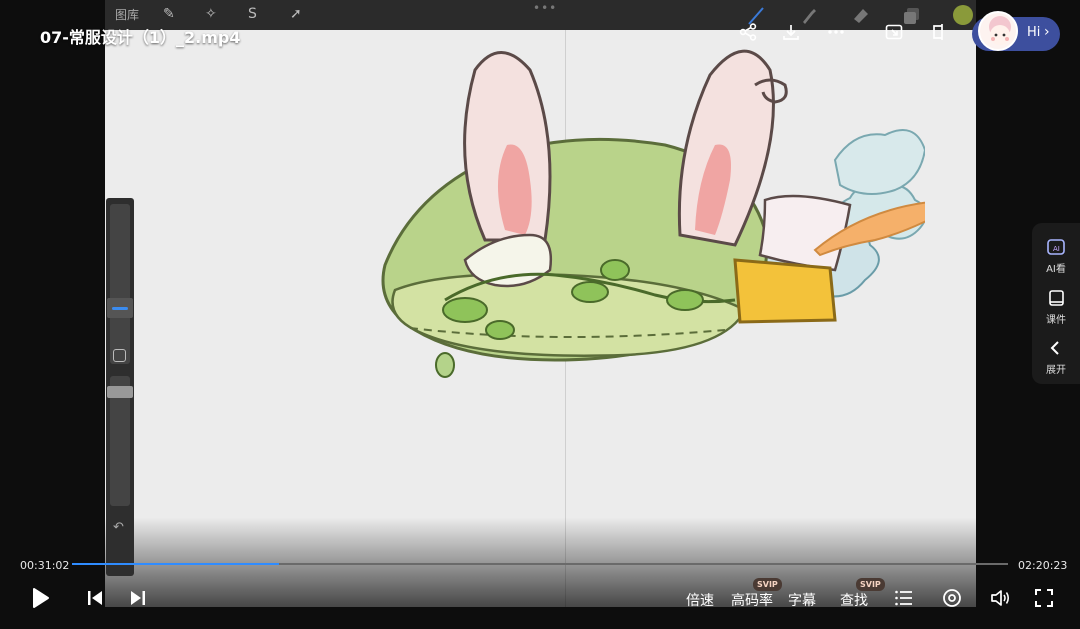  I want to click on undo-icon: ↶, so click(118, 527).